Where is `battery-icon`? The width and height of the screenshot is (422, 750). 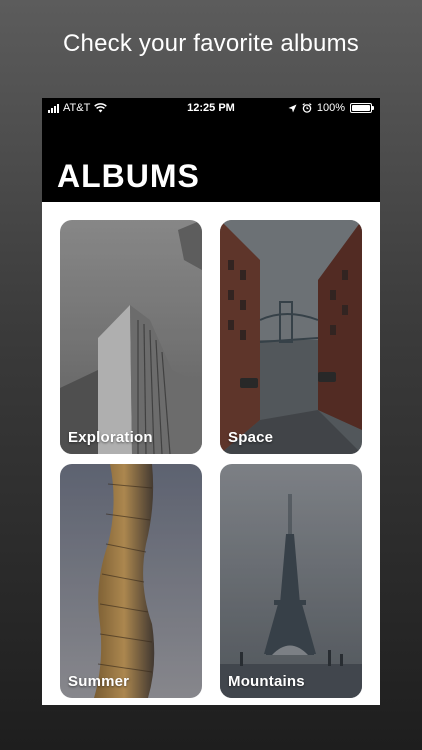 battery-icon is located at coordinates (362, 108).